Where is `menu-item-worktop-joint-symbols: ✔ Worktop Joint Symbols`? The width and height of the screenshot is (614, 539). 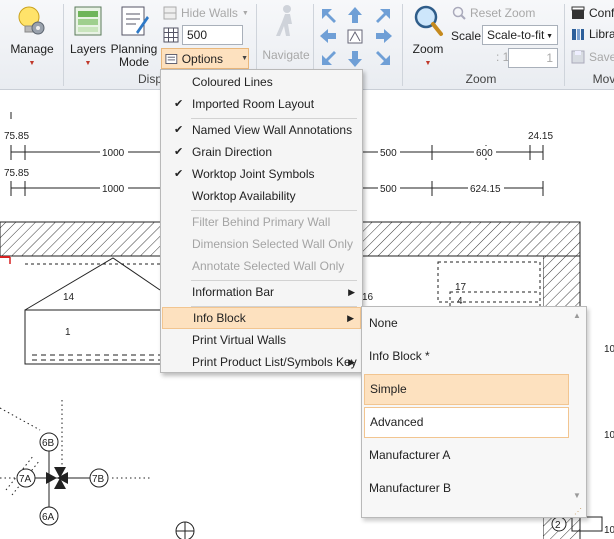 menu-item-worktop-joint-symbols: ✔ Worktop Joint Symbols is located at coordinates (261, 174).